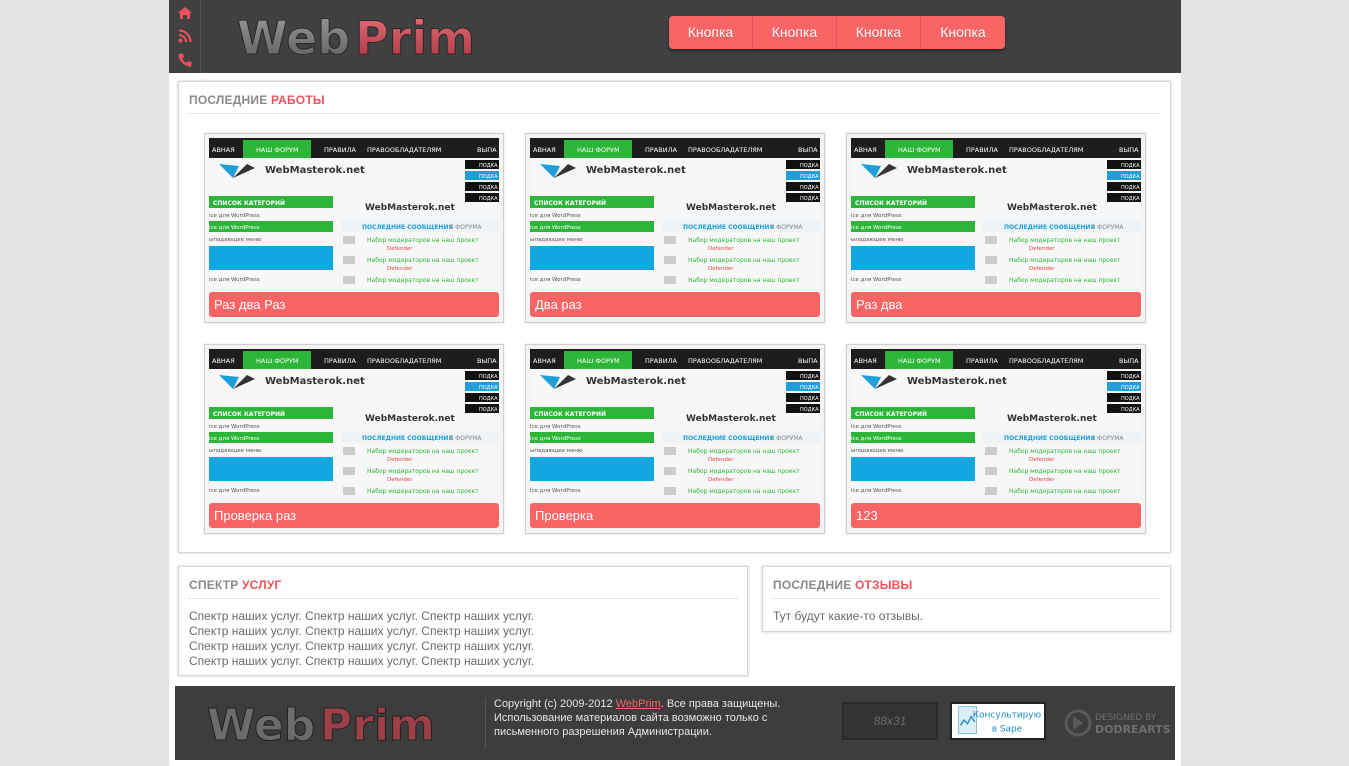 The height and width of the screenshot is (766, 1349). I want to click on rss-icon, so click(185, 36).